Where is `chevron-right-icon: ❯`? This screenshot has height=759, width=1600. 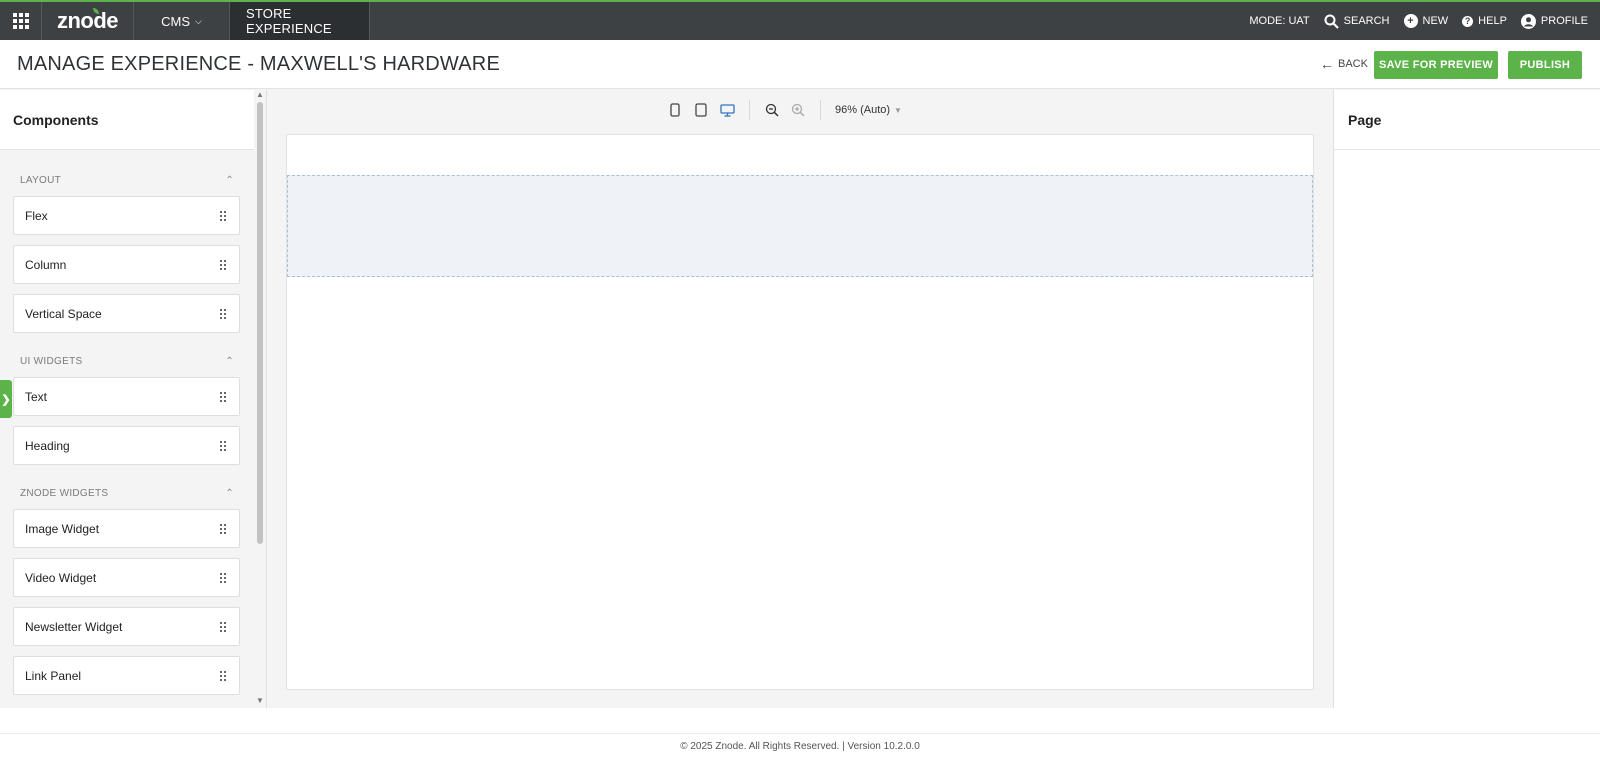 chevron-right-icon: ❯ is located at coordinates (6, 399).